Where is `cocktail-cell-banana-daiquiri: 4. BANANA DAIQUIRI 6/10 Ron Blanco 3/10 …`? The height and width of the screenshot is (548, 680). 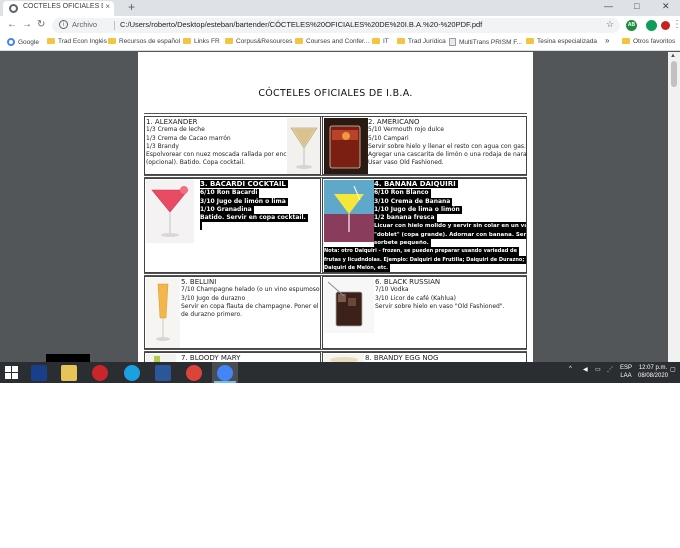
cocktail-cell-banana-daiquiri: 4. BANANA DAIQUIRI 6/10 Ron Blanco 3/10 … is located at coordinates (424, 225).